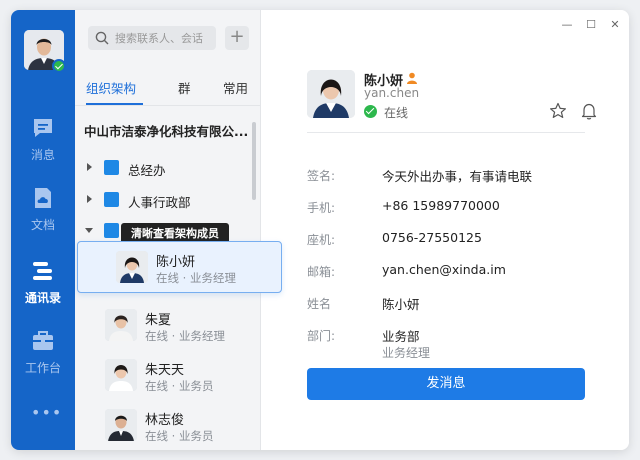  Describe the element at coordinates (168, 86) in the screenshot. I see `contact-tabs: 组织架构 群 常用` at that location.